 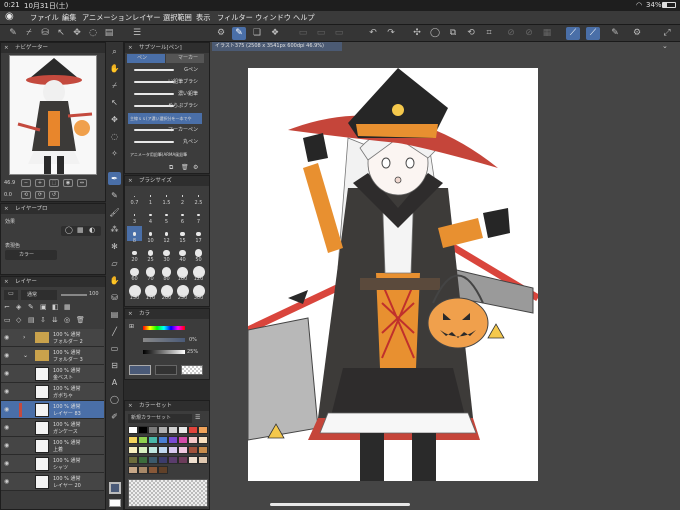 What do you see at coordinates (26, 183) in the screenshot?
I see `zoom-out-icon: −` at bounding box center [26, 183].